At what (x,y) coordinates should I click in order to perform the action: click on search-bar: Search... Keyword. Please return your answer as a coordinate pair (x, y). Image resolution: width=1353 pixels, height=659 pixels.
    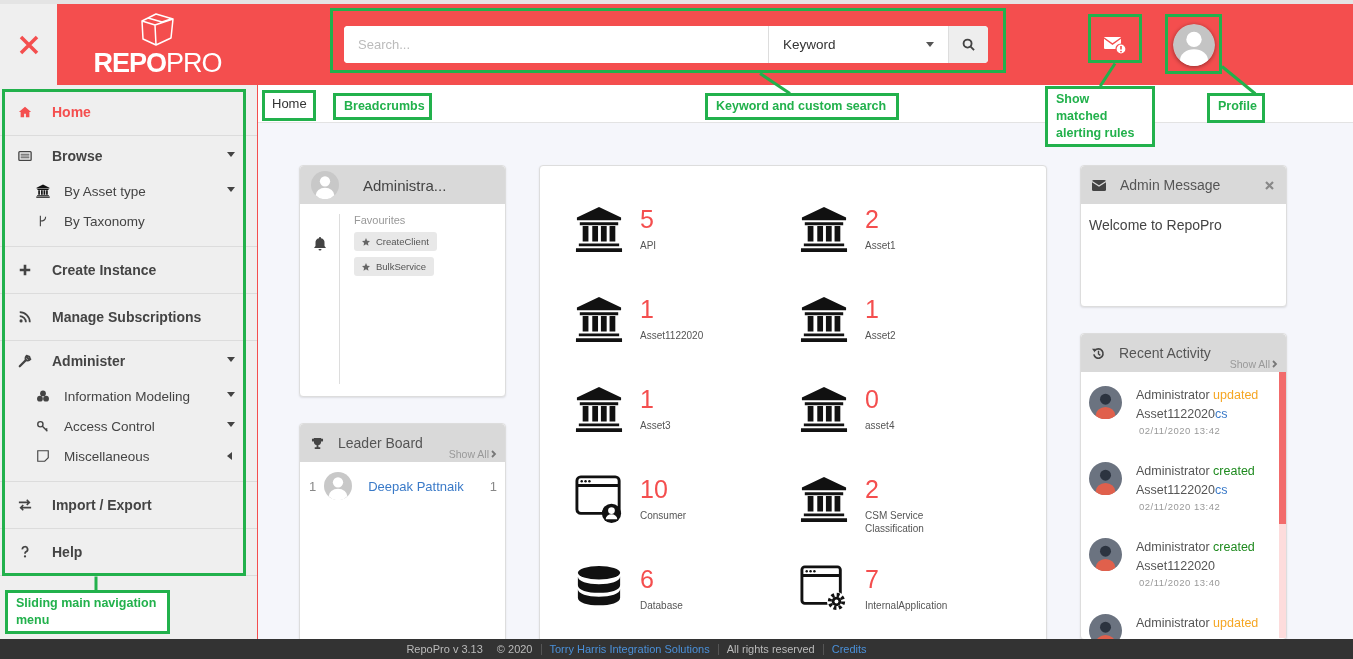
    Looking at the image, I should click on (666, 44).